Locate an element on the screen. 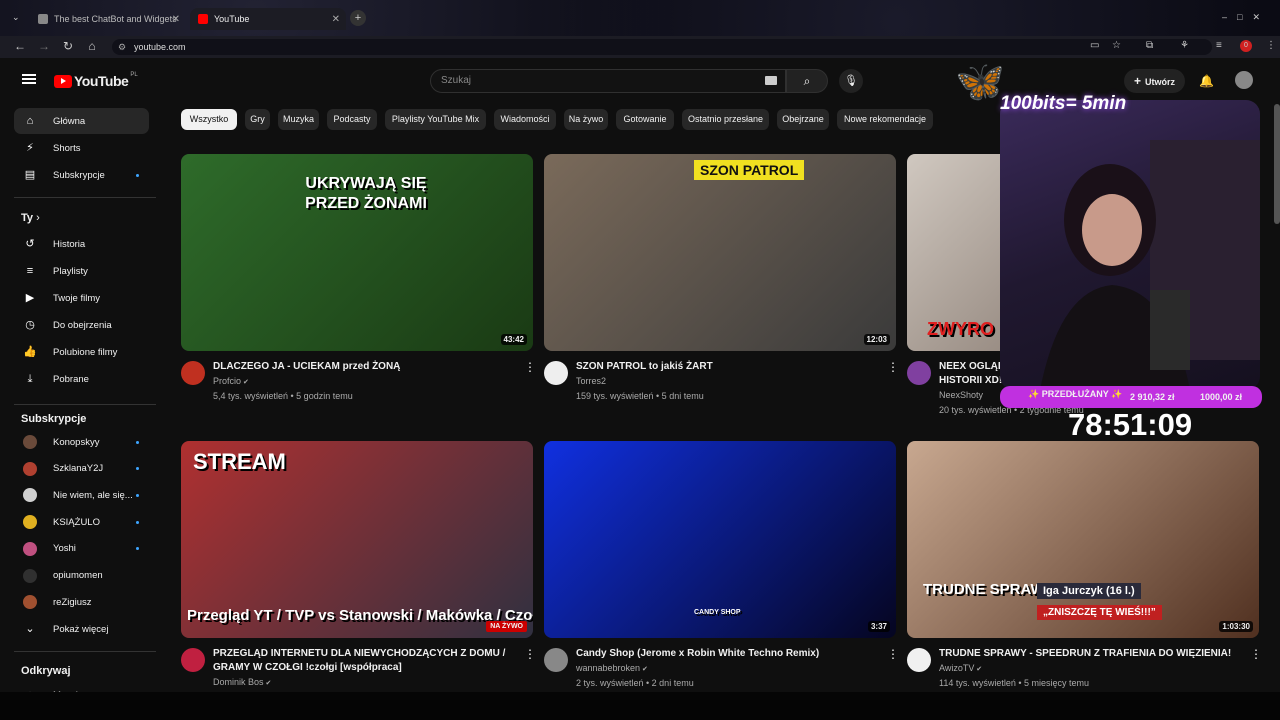 The height and width of the screenshot is (720, 1280). sidebar-item: KSIĄŻULO is located at coordinates (81, 522).